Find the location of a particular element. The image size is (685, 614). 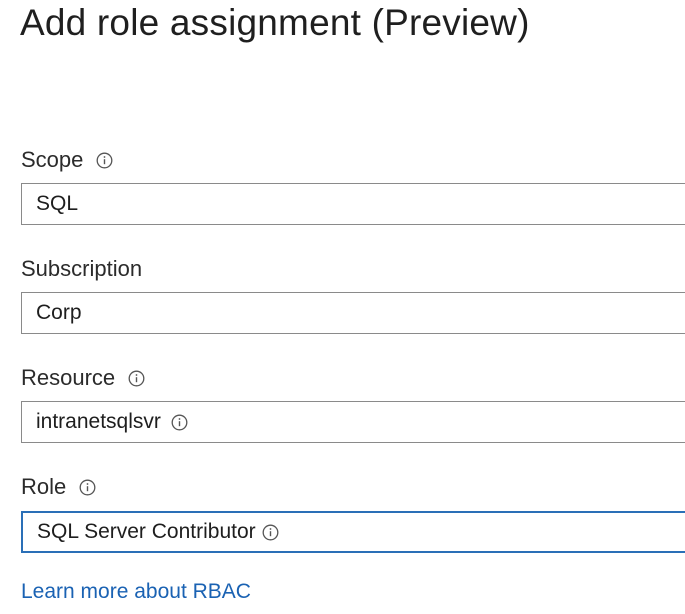

scope-label-row: Scope is located at coordinates (67, 160).